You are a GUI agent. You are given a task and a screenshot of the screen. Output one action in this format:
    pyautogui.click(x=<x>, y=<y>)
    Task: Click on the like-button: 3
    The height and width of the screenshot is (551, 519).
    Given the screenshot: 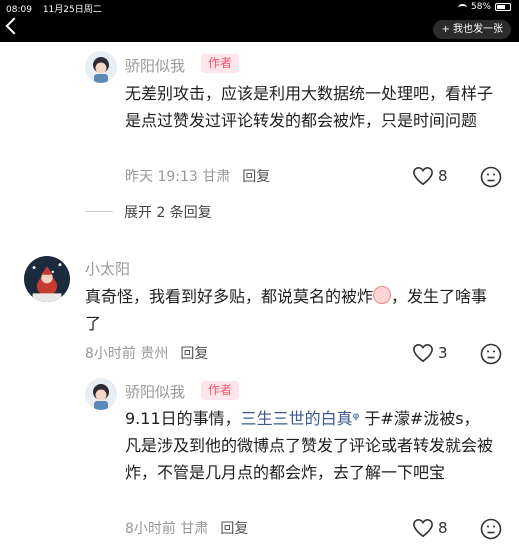 What is the action you would take?
    pyautogui.click(x=430, y=353)
    